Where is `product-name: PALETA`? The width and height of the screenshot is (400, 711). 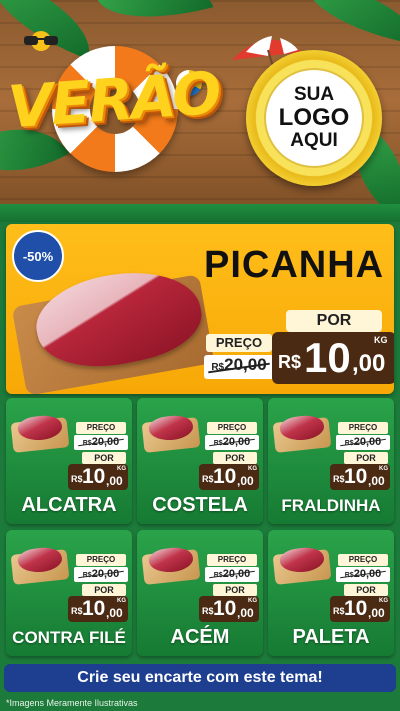 product-name: PALETA is located at coordinates (331, 637).